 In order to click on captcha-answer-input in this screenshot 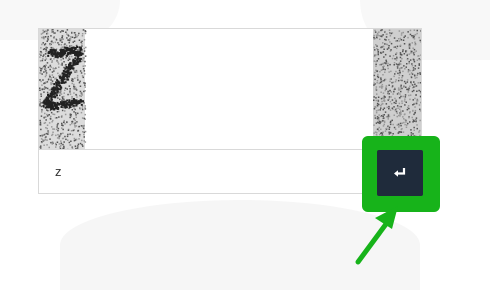, I will do `click(199, 171)`.